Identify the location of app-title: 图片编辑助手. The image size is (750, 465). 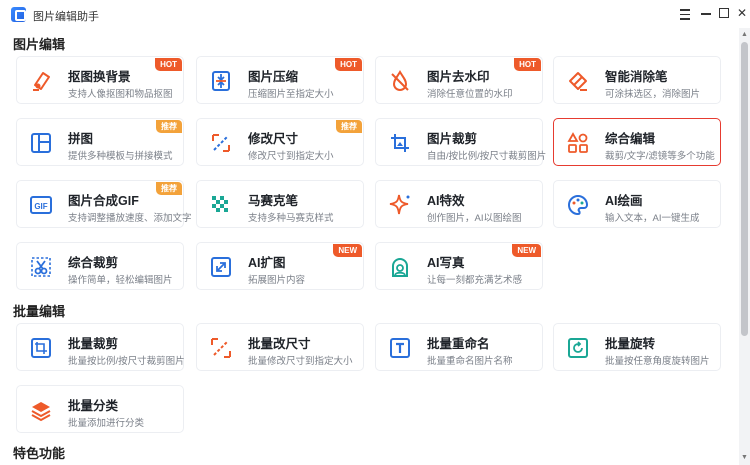
(66, 17).